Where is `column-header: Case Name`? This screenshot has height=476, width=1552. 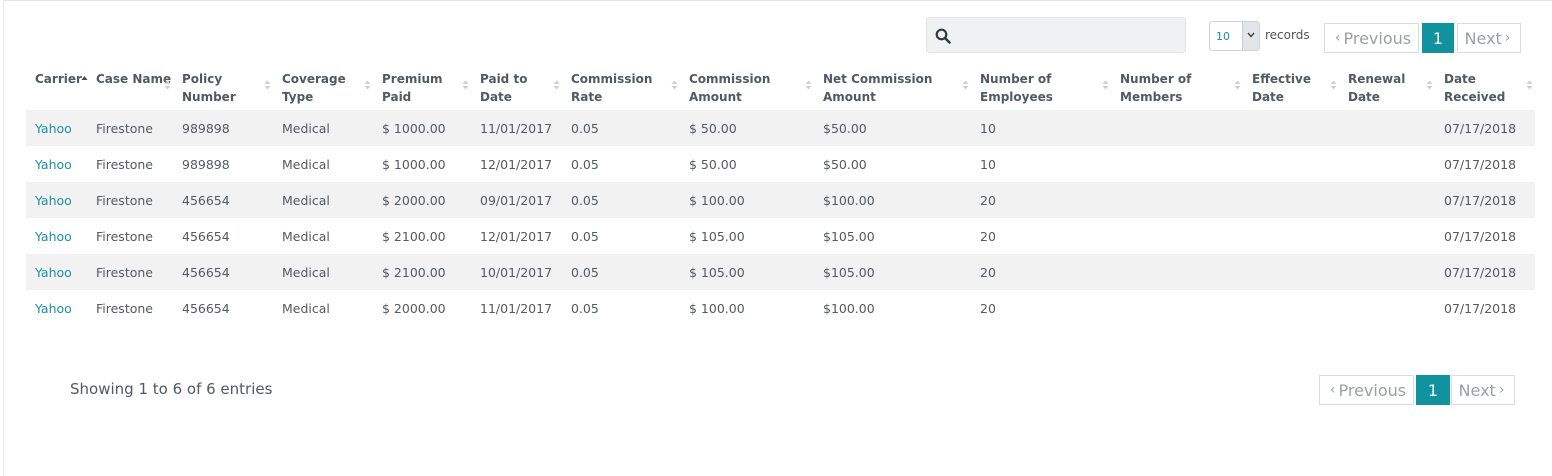 column-header: Case Name is located at coordinates (130, 88).